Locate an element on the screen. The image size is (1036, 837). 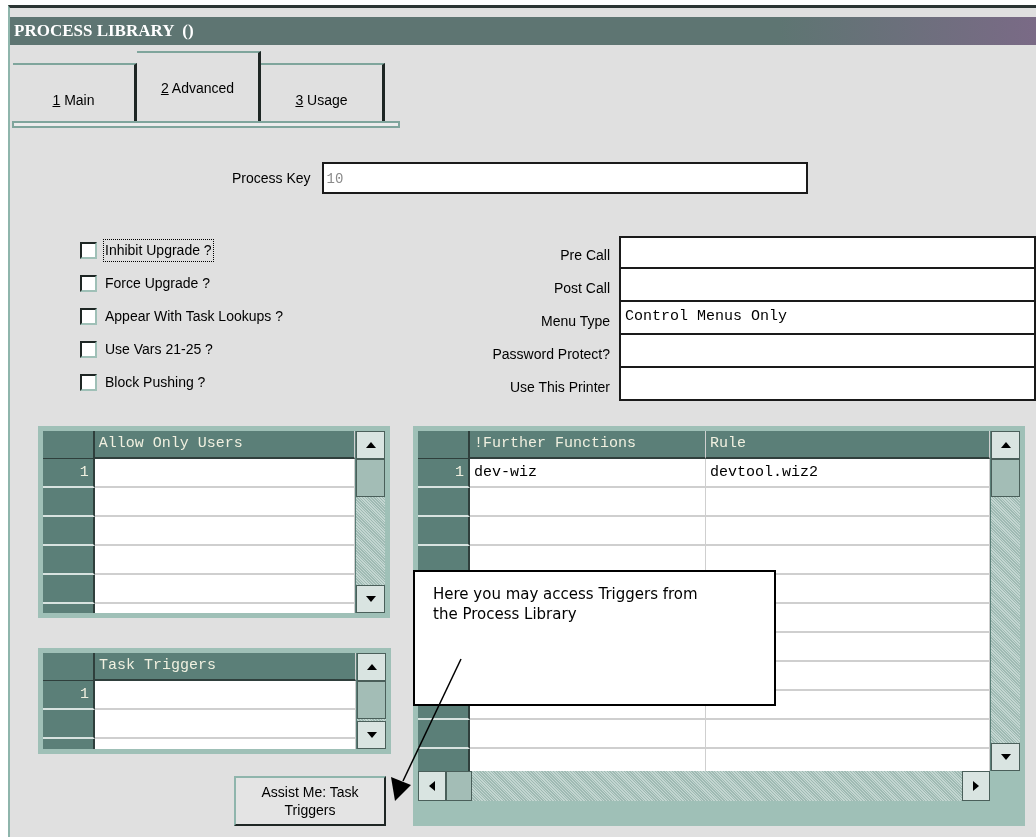
scroll-left-button is located at coordinates (432, 786).